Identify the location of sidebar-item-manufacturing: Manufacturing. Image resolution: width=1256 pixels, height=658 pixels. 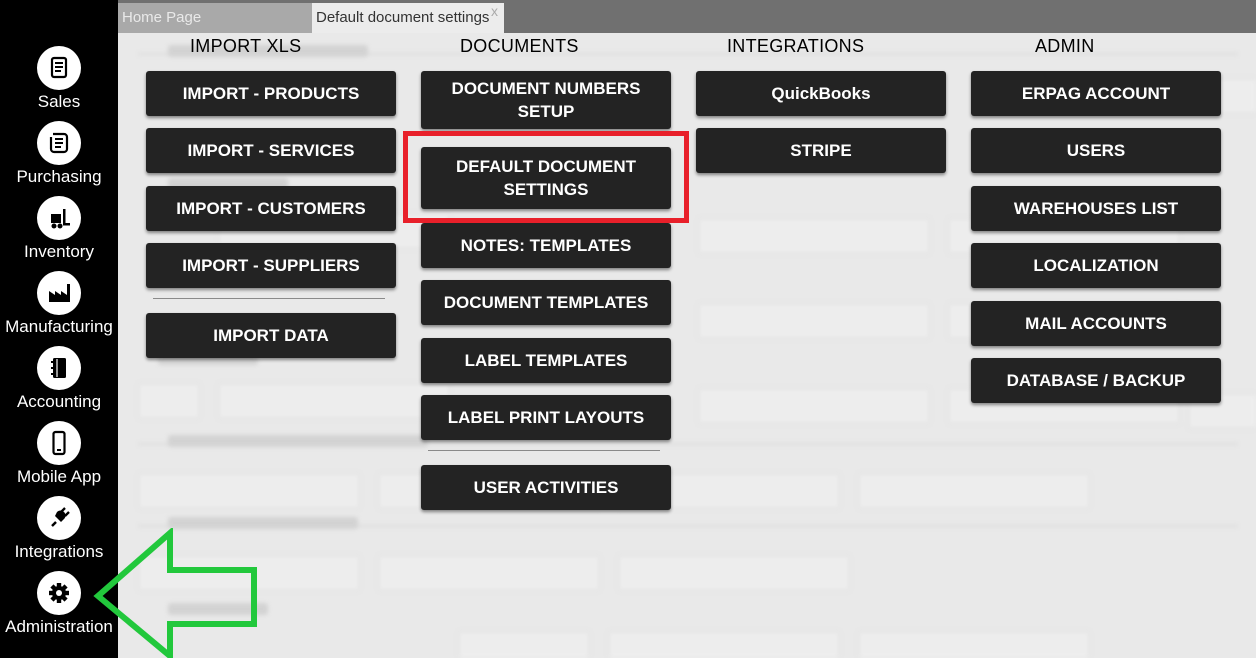
(59, 308).